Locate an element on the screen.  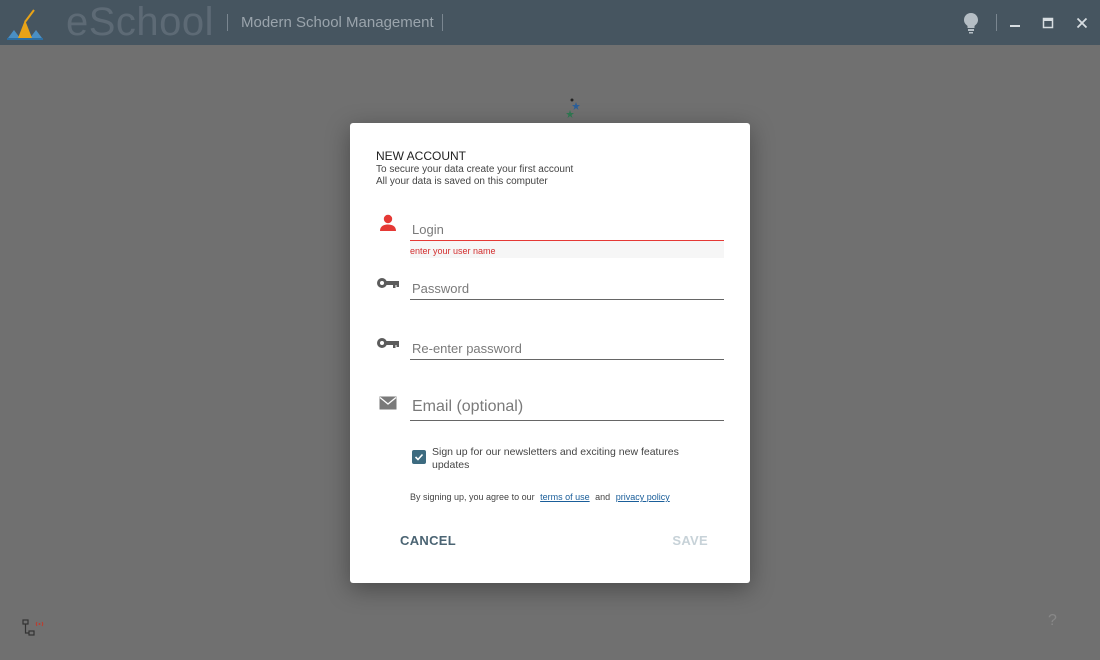
repassword-underline is located at coordinates (567, 359).